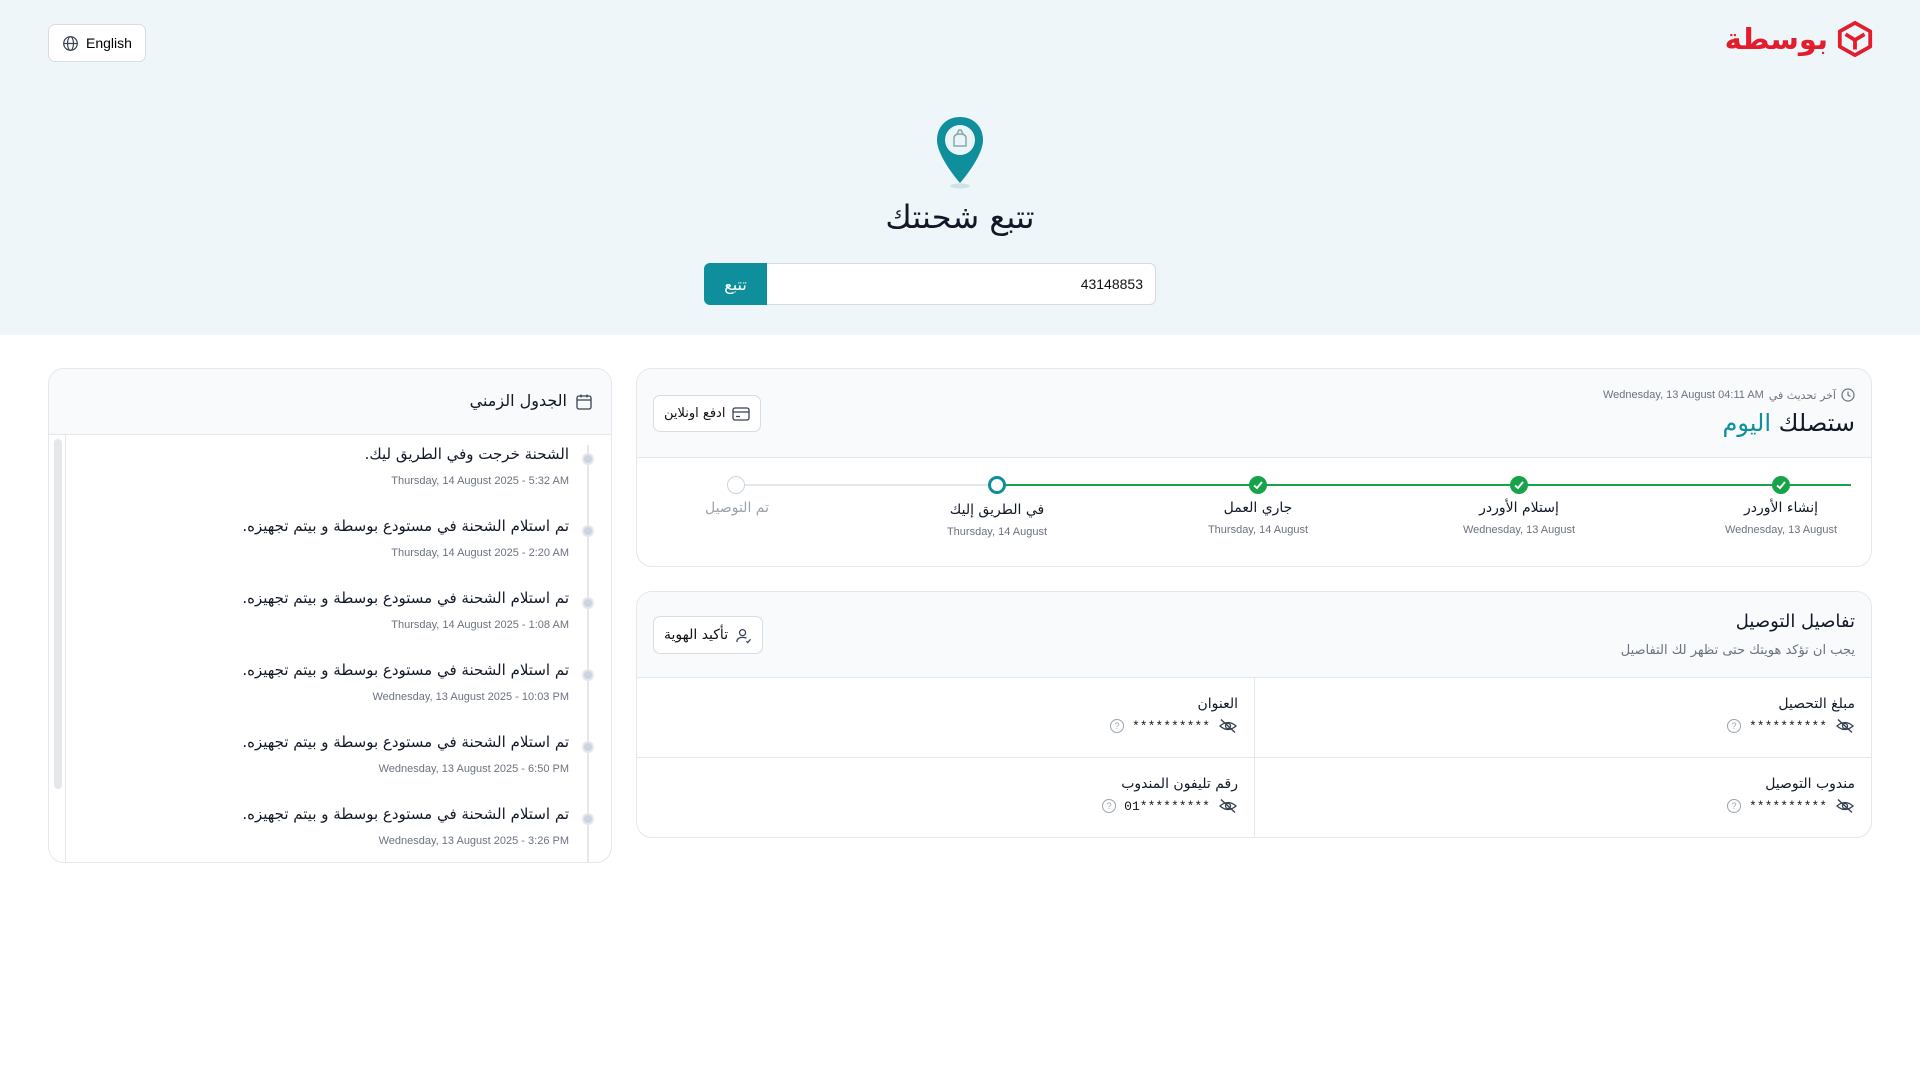 Image resolution: width=1920 pixels, height=1080 pixels. Describe the element at coordinates (1802, 395) in the screenshot. I see `last-updated-label: آخر تحديث في` at that location.